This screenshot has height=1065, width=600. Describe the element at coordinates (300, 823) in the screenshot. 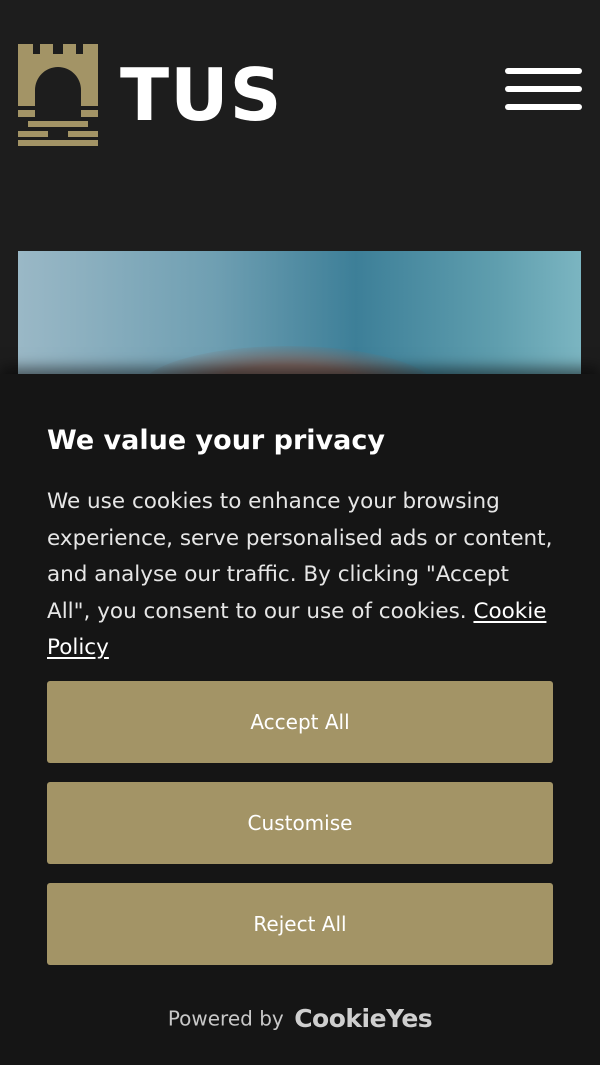

I see `customise-button: Customise` at that location.